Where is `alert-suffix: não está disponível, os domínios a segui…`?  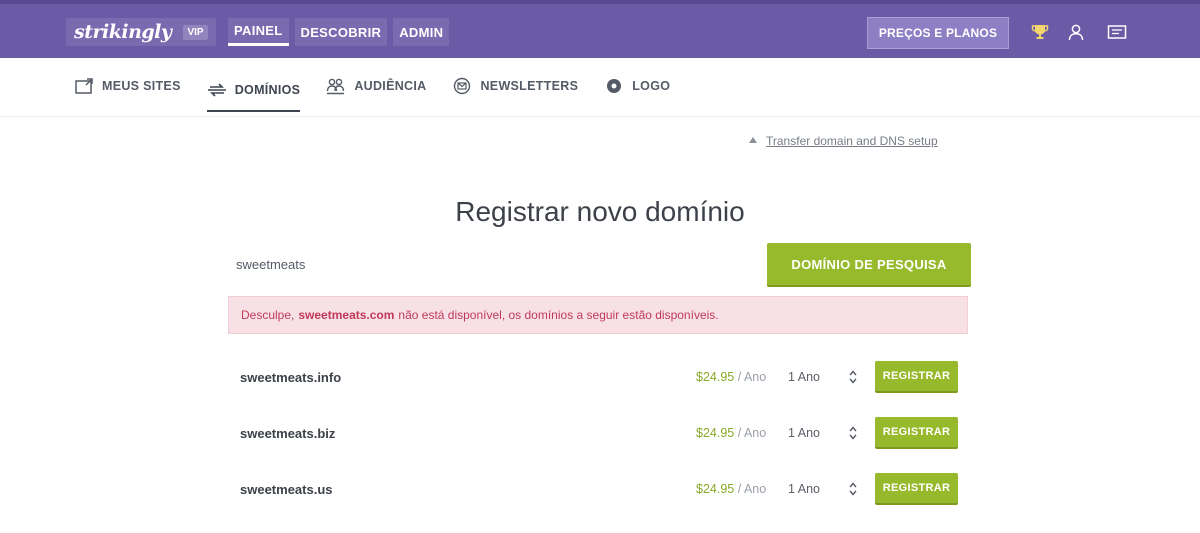
alert-suffix: não está disponível, os domínios a segui… is located at coordinates (558, 315).